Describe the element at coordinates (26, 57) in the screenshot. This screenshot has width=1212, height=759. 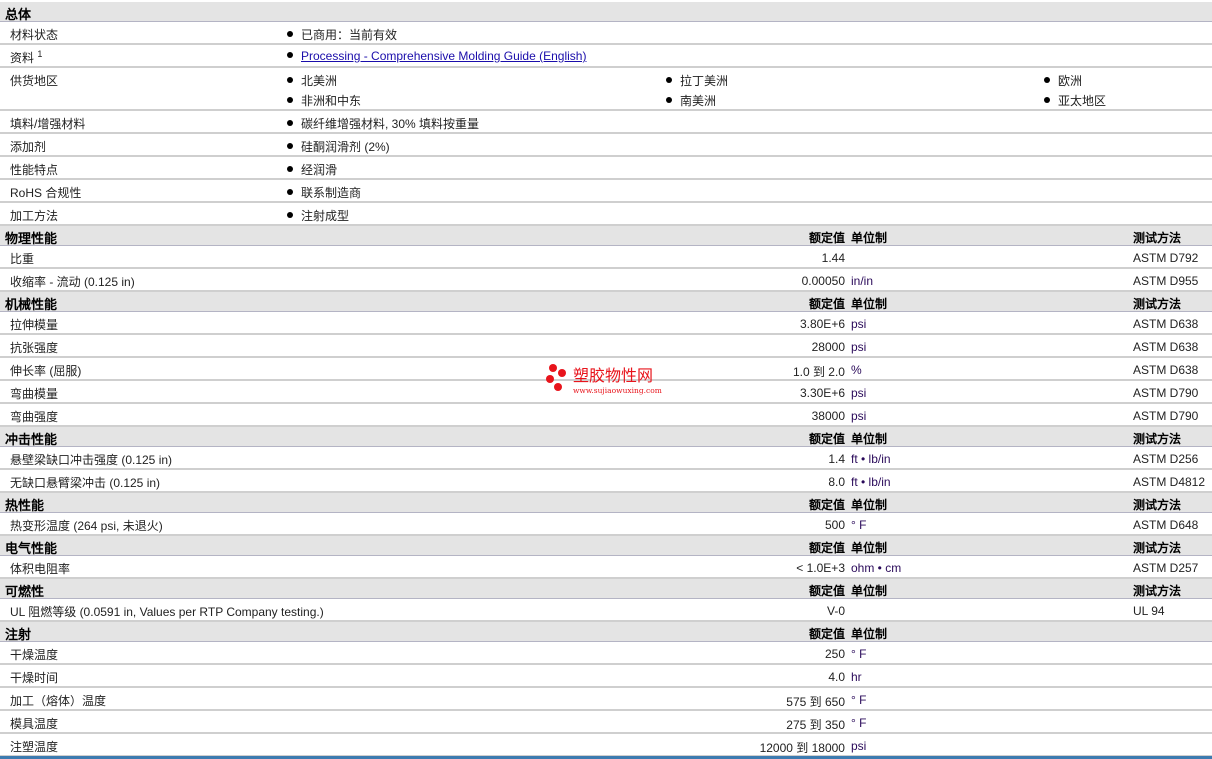
I see `row-label: 资料 1` at that location.